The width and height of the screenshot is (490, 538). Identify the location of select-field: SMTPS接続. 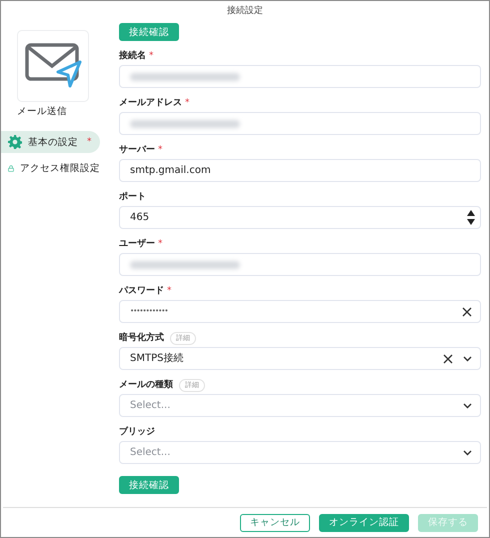
(300, 358).